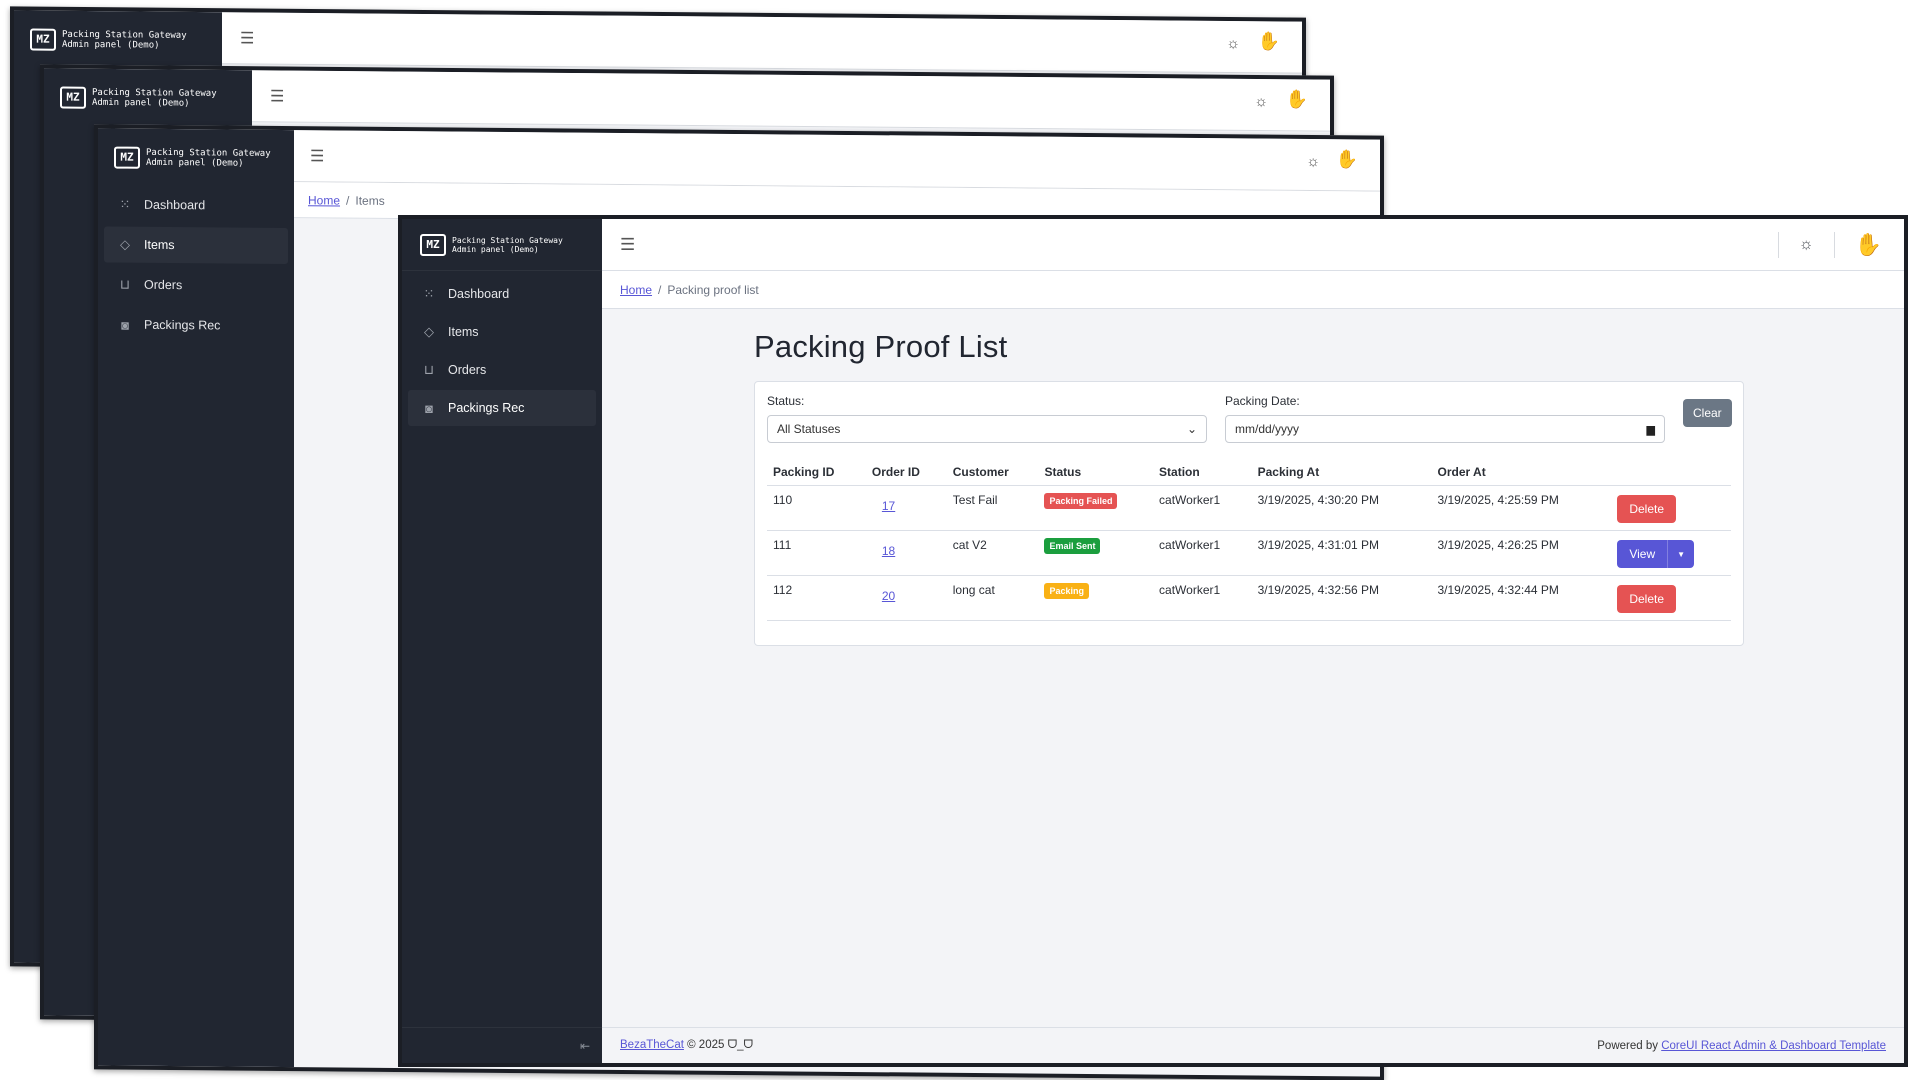 The image size is (1920, 1080). I want to click on packing-at-cell: 3/19/2025, 4:31:01 PM, so click(1341, 553).